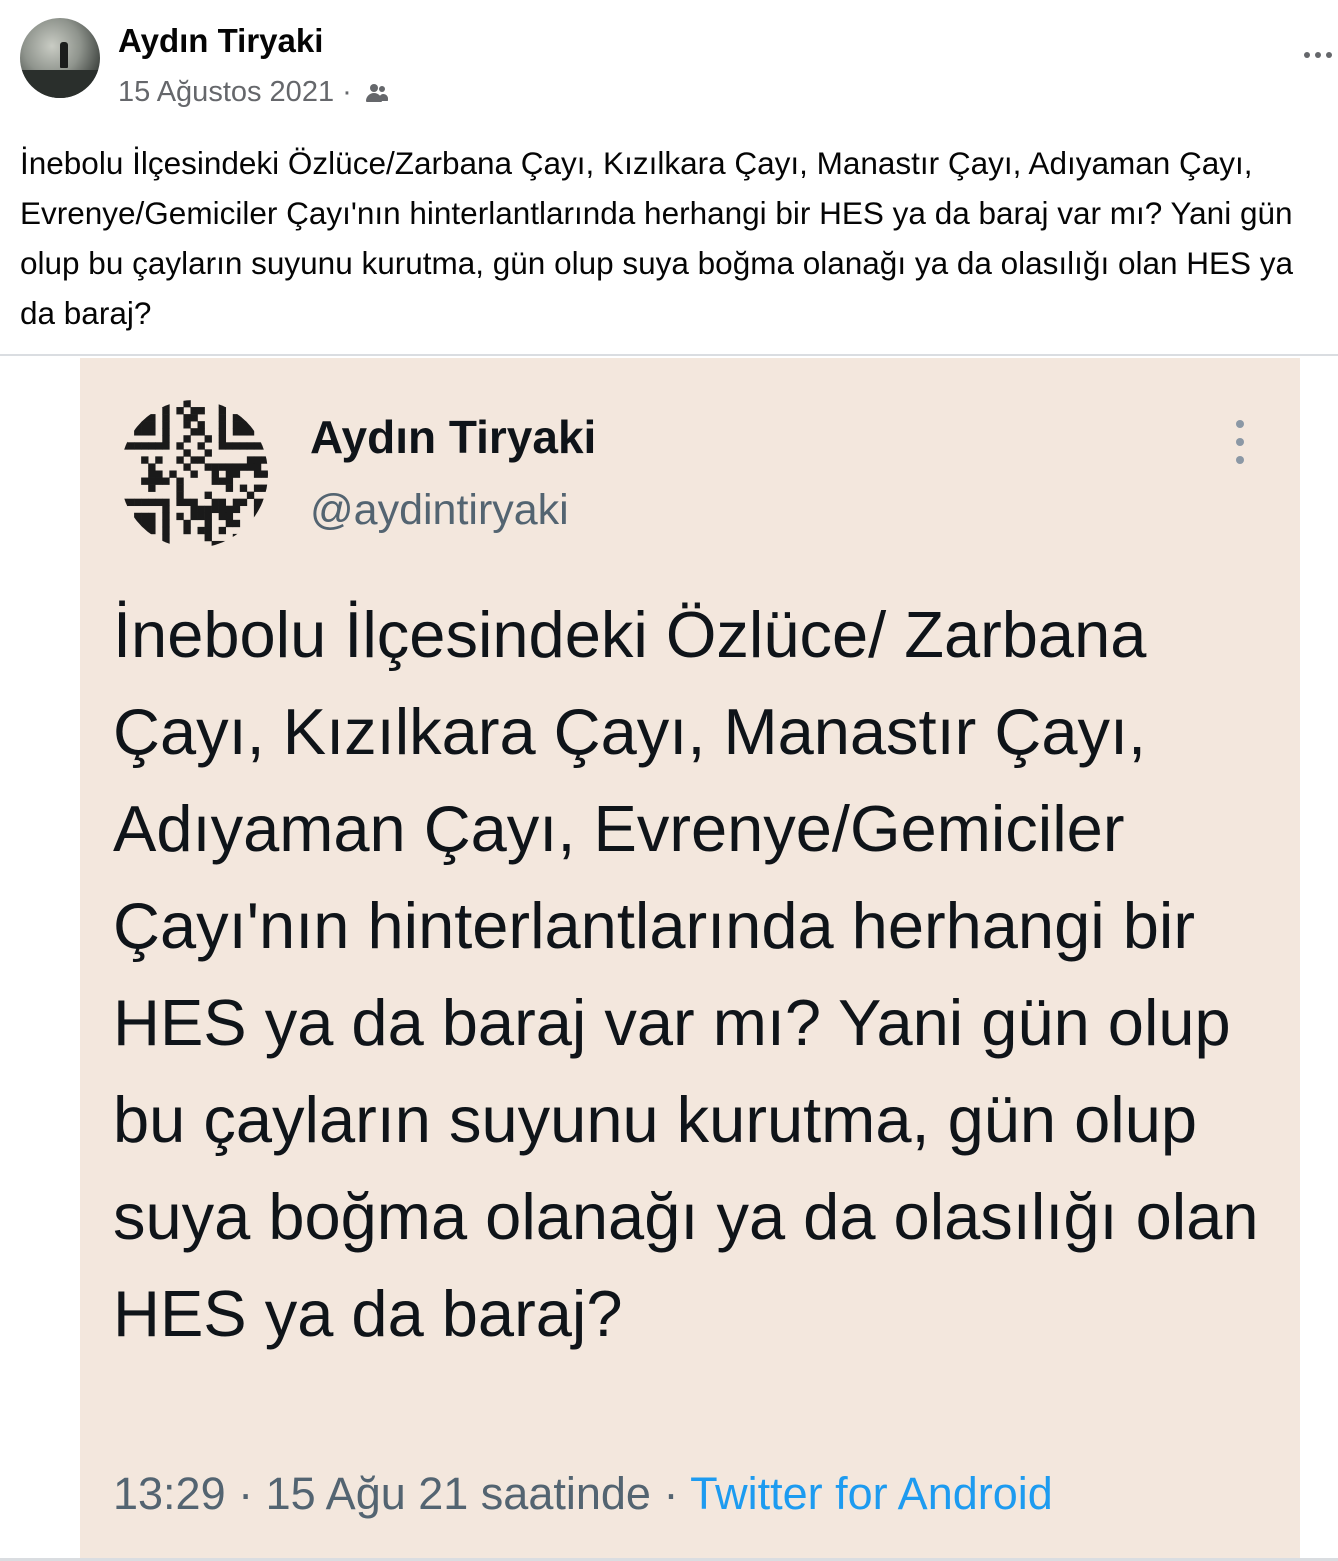 This screenshot has height=1561, width=1338. What do you see at coordinates (64, 55) in the screenshot?
I see `avatar-figure` at bounding box center [64, 55].